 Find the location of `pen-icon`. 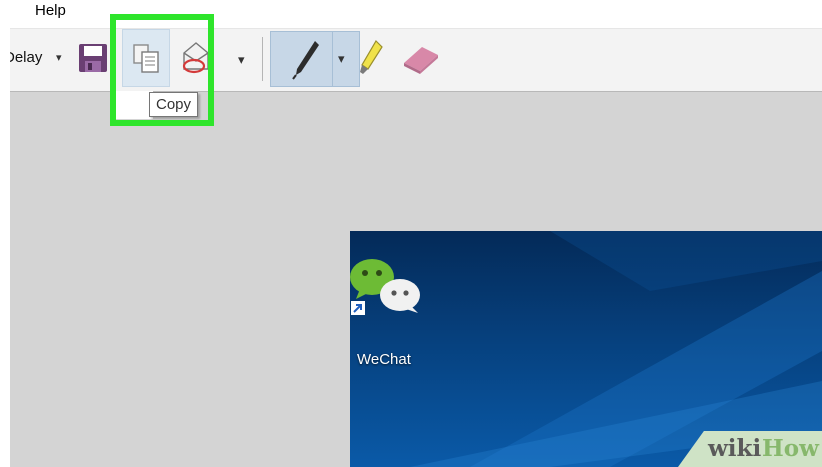

pen-icon is located at coordinates (305, 60).